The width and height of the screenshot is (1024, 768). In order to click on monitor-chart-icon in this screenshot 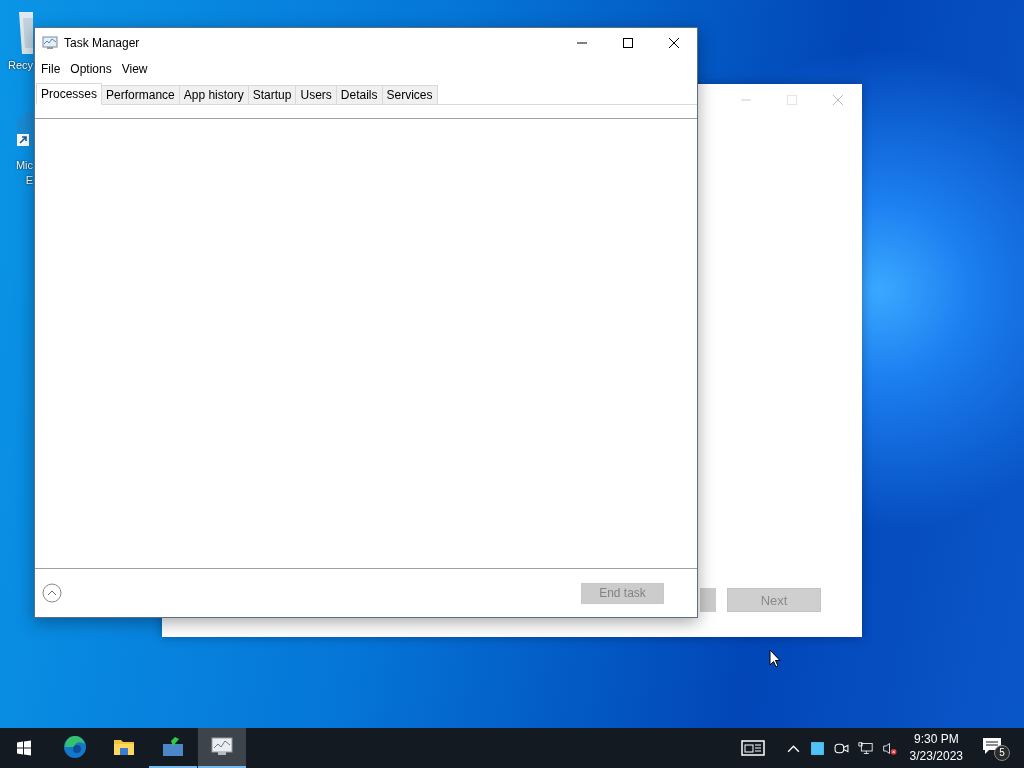, I will do `click(50, 42)`.